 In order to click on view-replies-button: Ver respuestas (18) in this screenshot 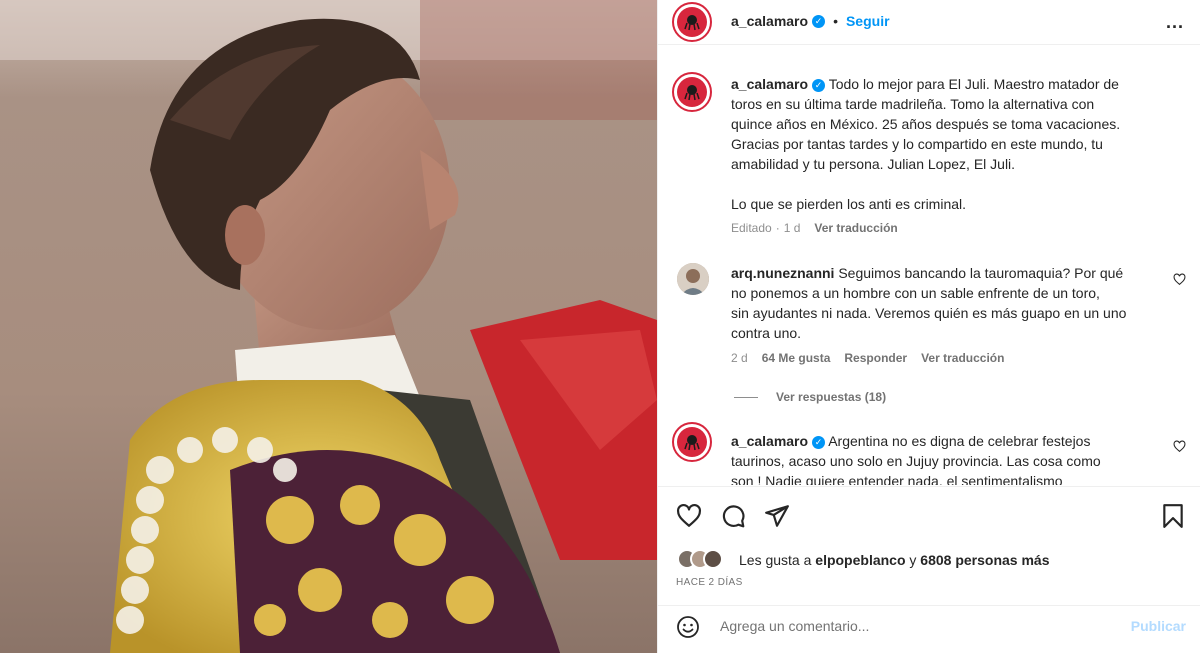, I will do `click(810, 397)`.